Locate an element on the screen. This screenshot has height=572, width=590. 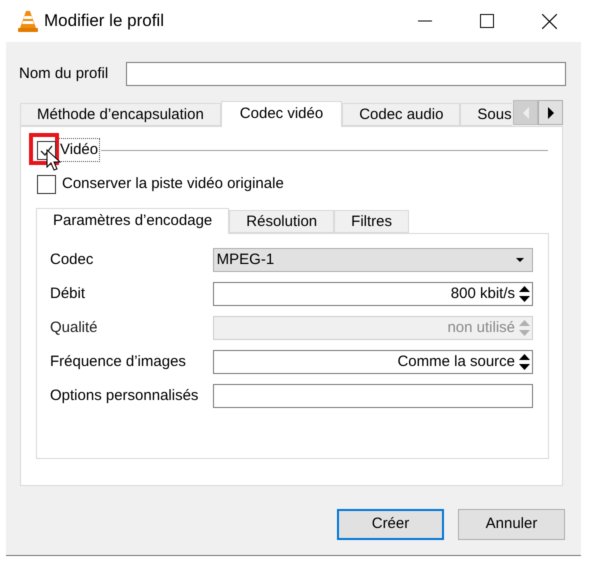
check-icon is located at coordinates (46, 150).